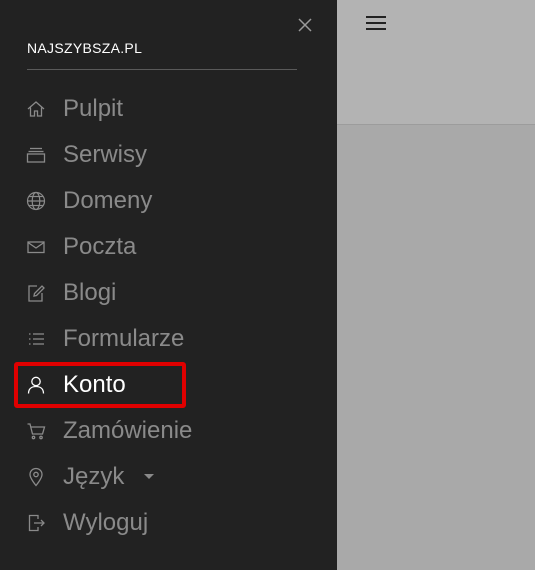  I want to click on location-pin-icon, so click(36, 477).